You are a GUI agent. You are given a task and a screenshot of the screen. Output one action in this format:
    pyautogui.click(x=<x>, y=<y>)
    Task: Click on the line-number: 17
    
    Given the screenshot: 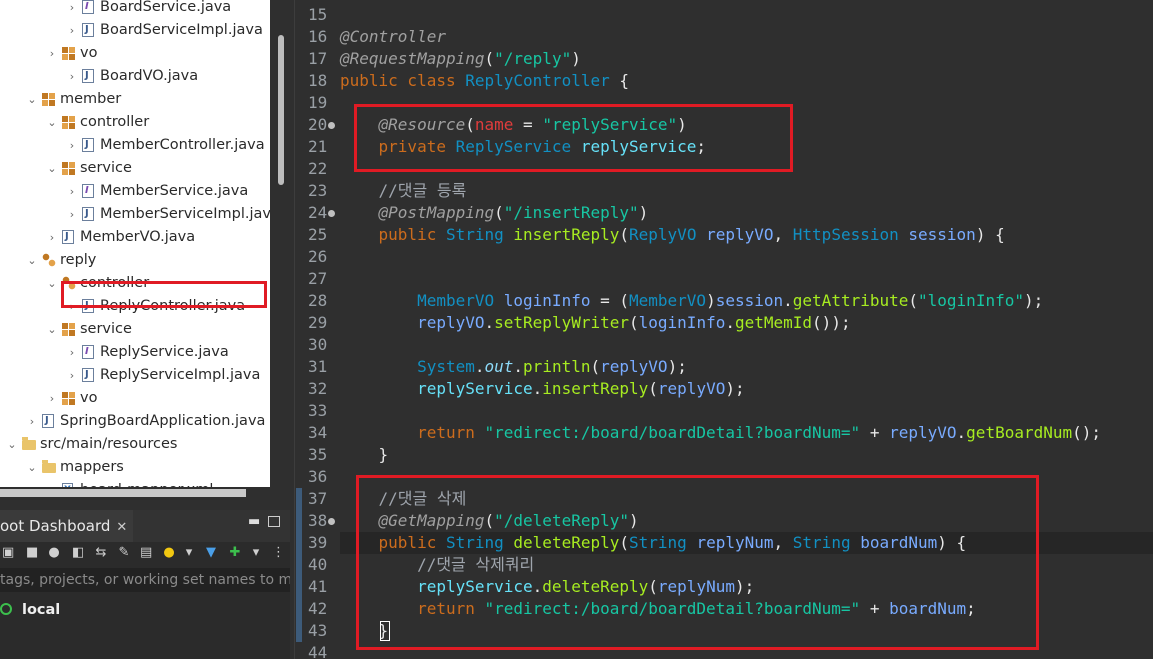 What is the action you would take?
    pyautogui.click(x=318, y=58)
    